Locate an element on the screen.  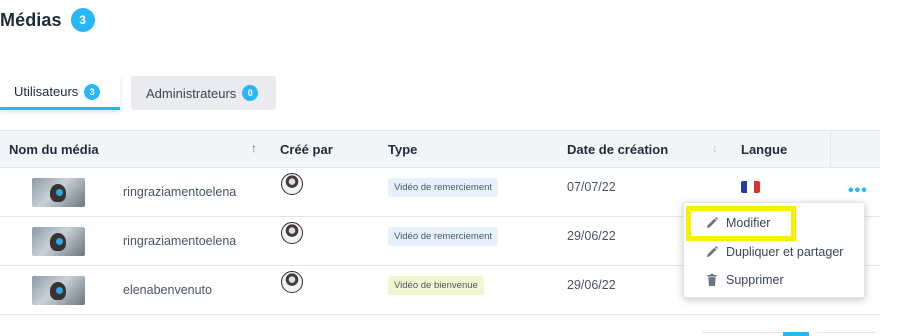
tab-label: Utilisateurs is located at coordinates (46, 91).